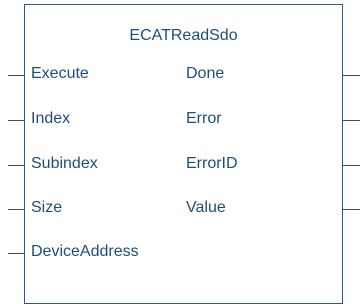  I want to click on output-pin-error, so click(351, 120).